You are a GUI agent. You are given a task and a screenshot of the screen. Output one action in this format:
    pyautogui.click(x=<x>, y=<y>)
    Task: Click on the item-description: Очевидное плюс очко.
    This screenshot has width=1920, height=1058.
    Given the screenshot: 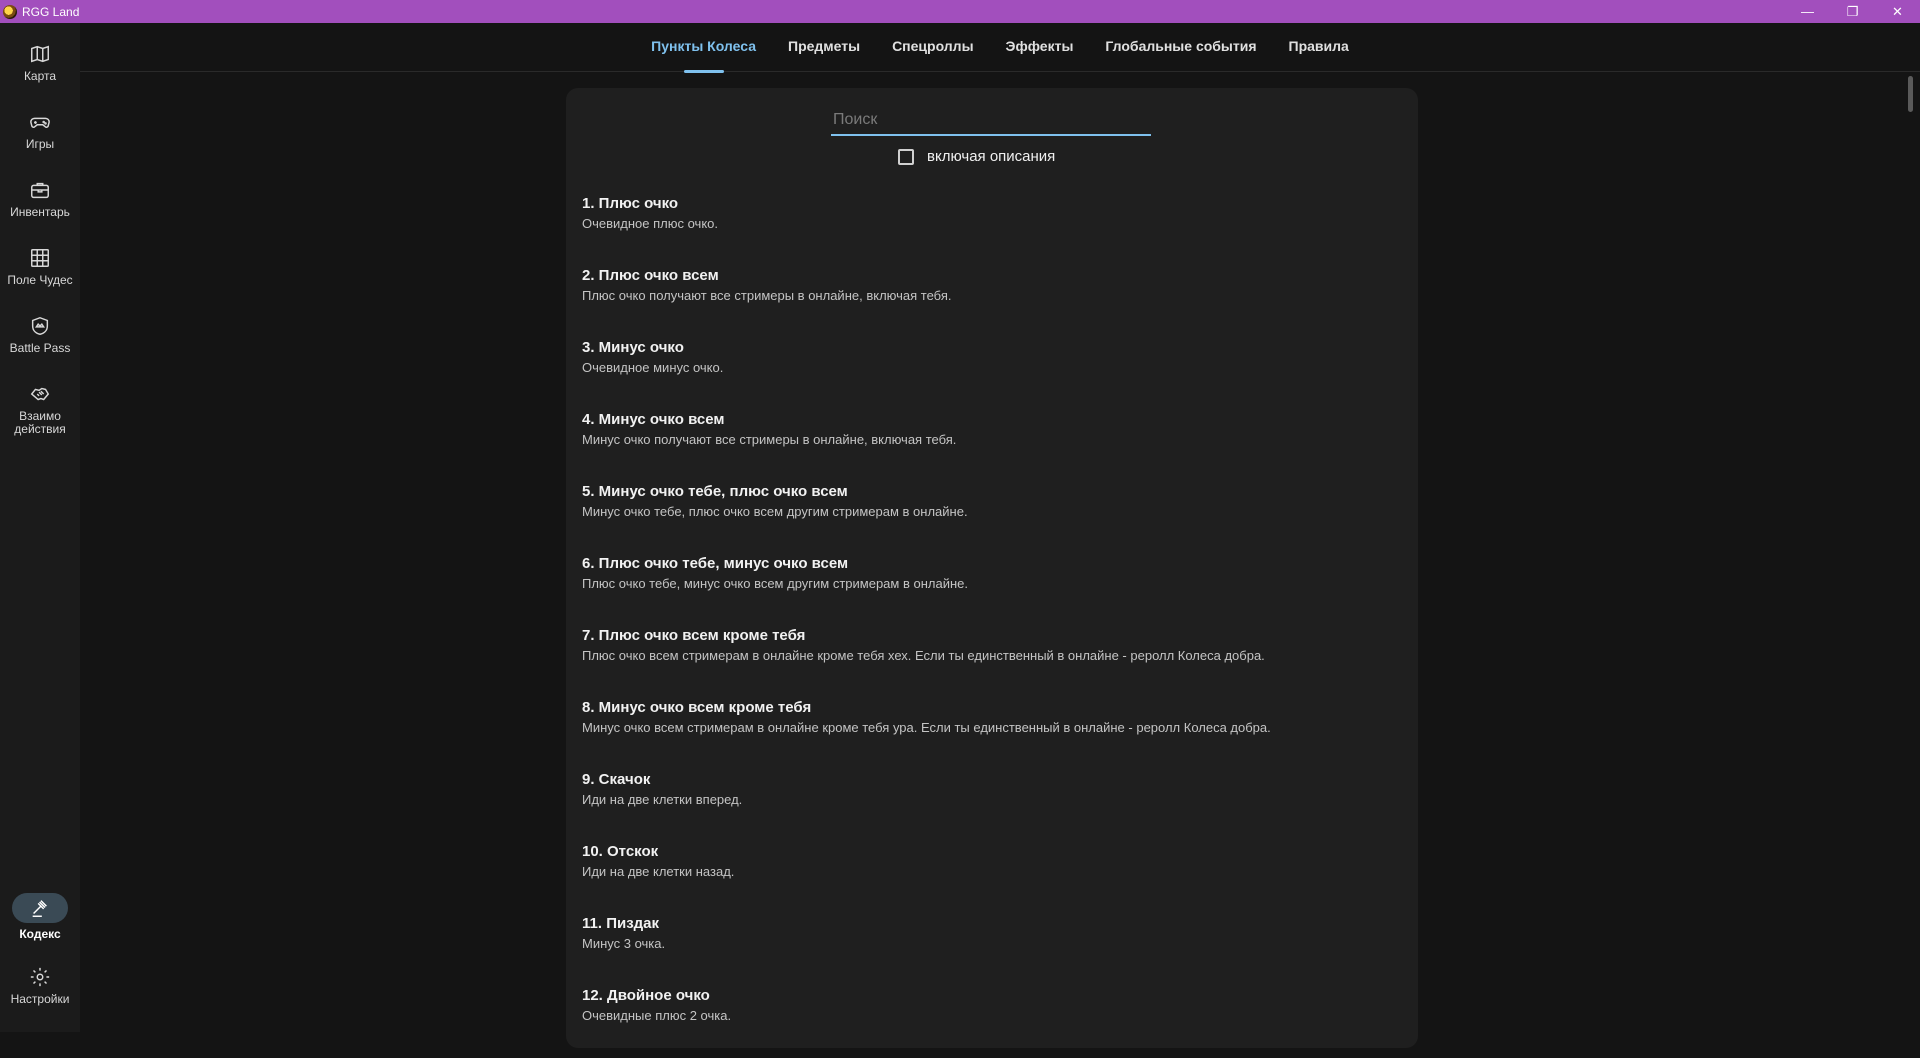 What is the action you would take?
    pyautogui.click(x=650, y=223)
    